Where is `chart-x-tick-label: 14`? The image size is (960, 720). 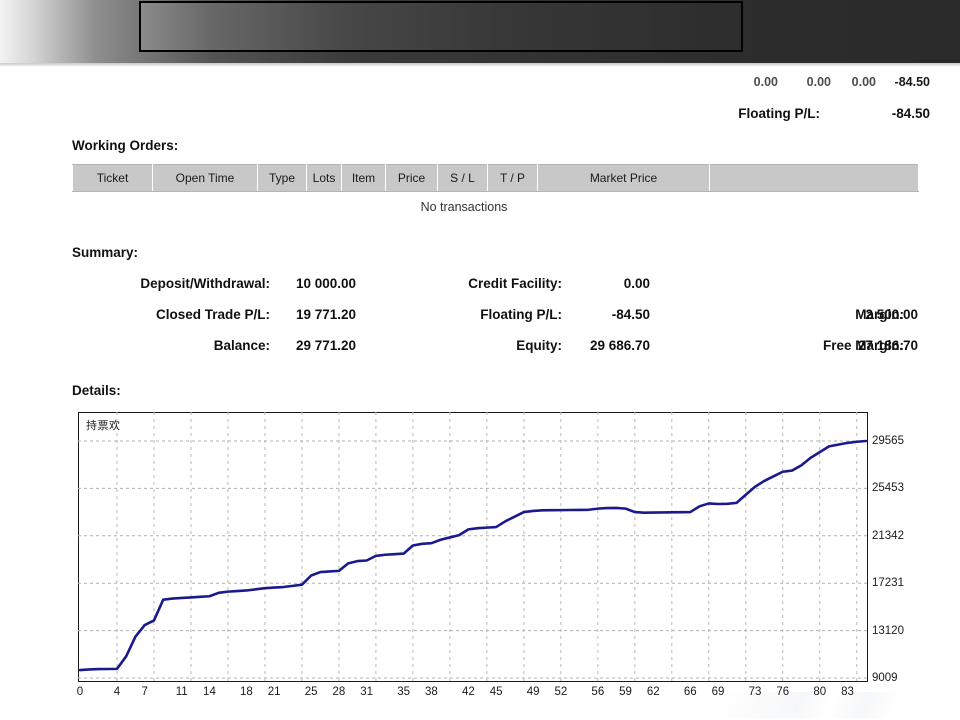
chart-x-tick-label: 14 is located at coordinates (209, 692).